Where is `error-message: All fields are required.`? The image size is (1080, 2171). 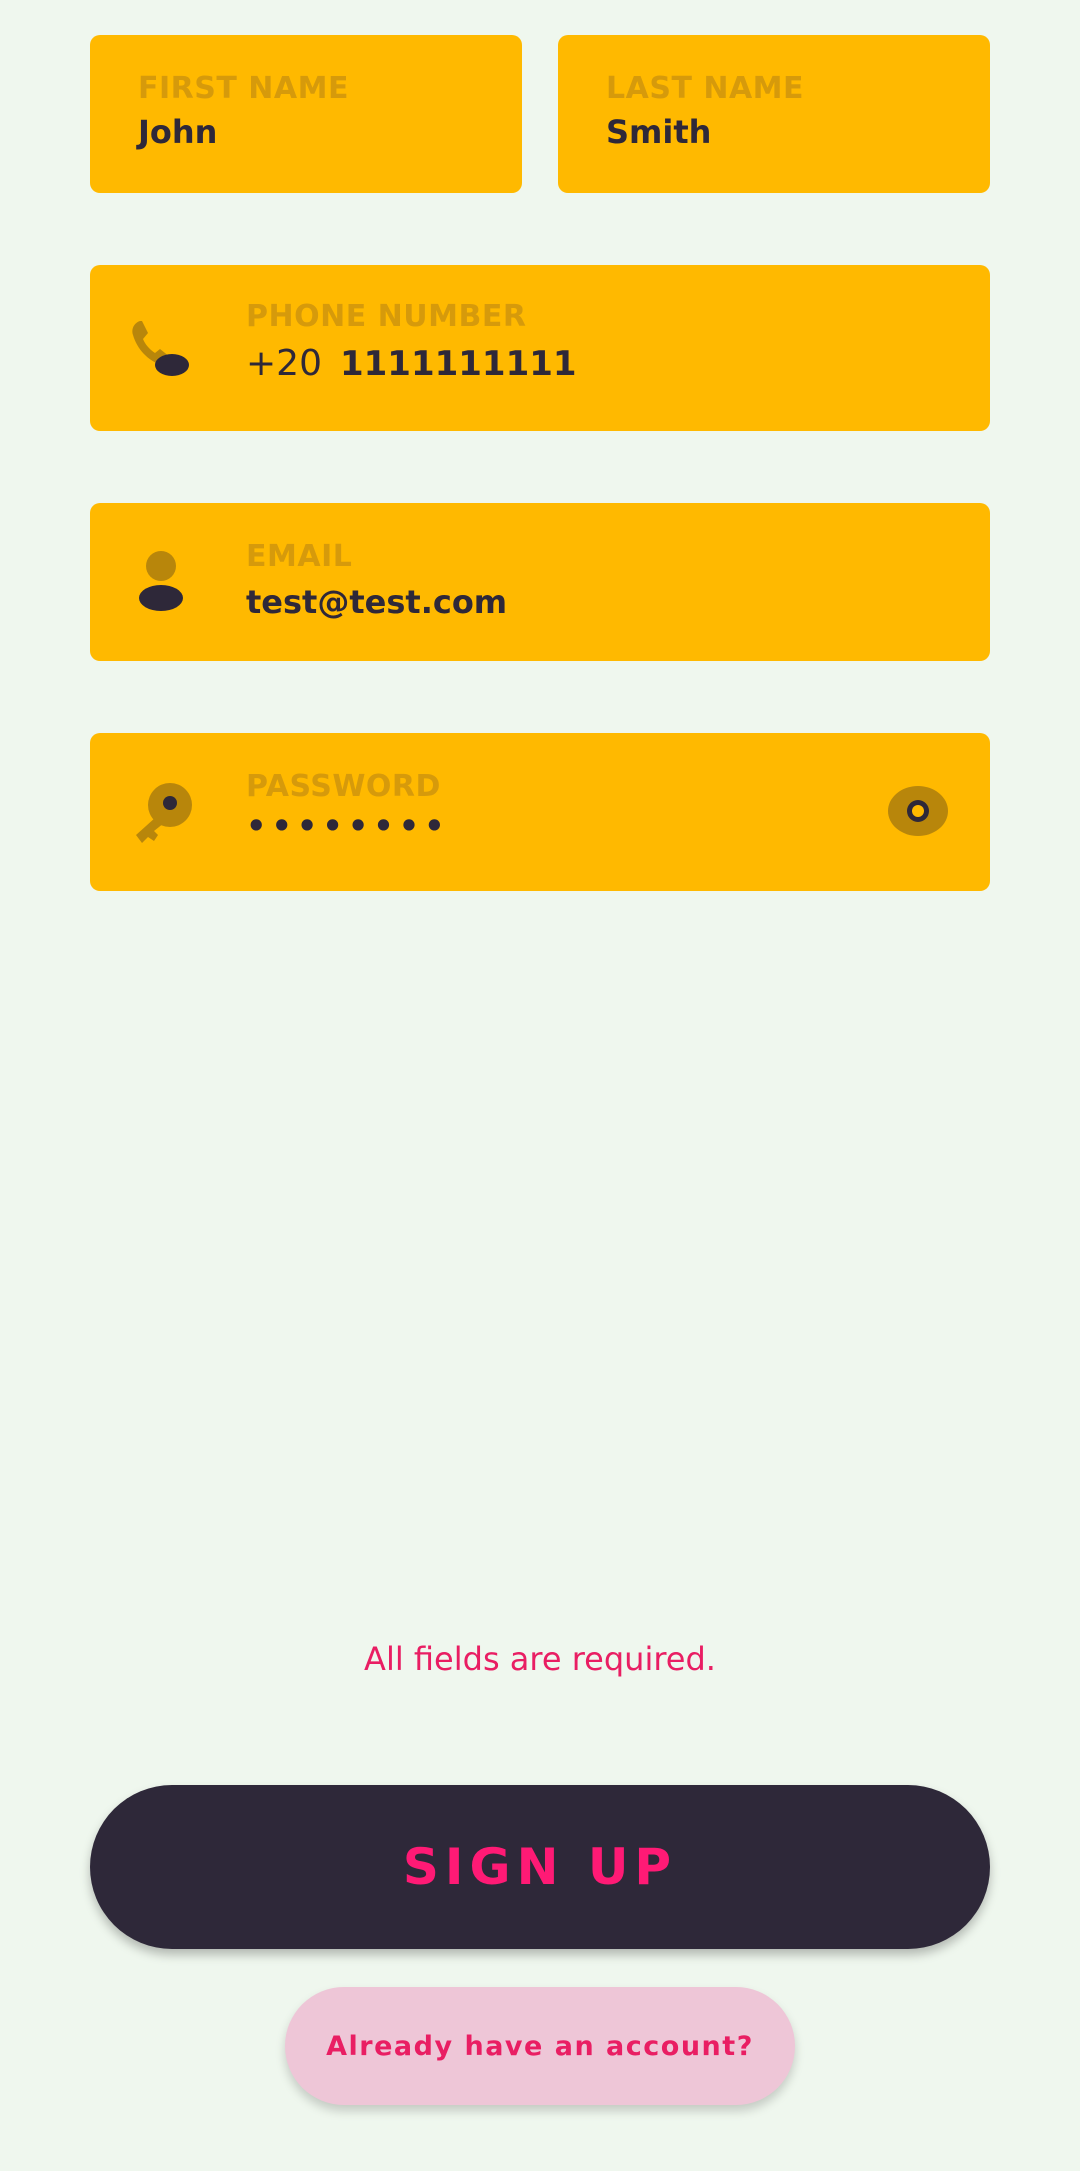 error-message: All fields are required. is located at coordinates (540, 1659).